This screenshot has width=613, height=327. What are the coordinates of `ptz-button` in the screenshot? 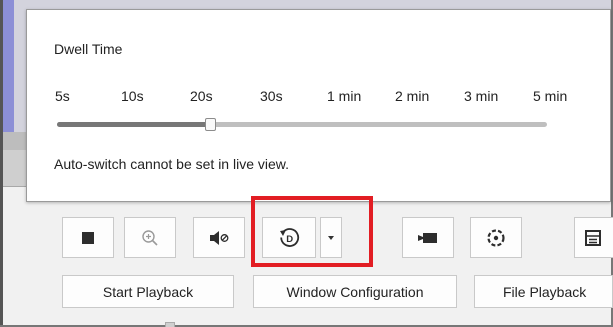 It's located at (496, 237).